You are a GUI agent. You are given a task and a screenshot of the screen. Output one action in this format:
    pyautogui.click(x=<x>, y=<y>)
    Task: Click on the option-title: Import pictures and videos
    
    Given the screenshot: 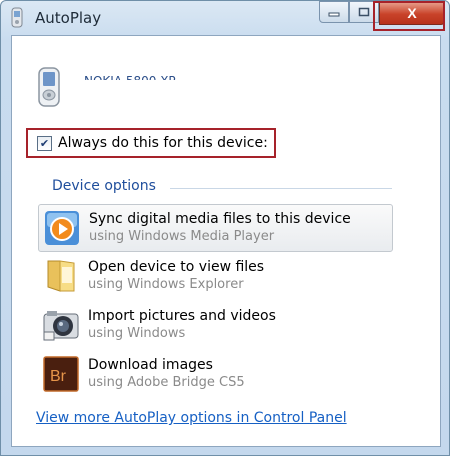 What is the action you would take?
    pyautogui.click(x=182, y=316)
    